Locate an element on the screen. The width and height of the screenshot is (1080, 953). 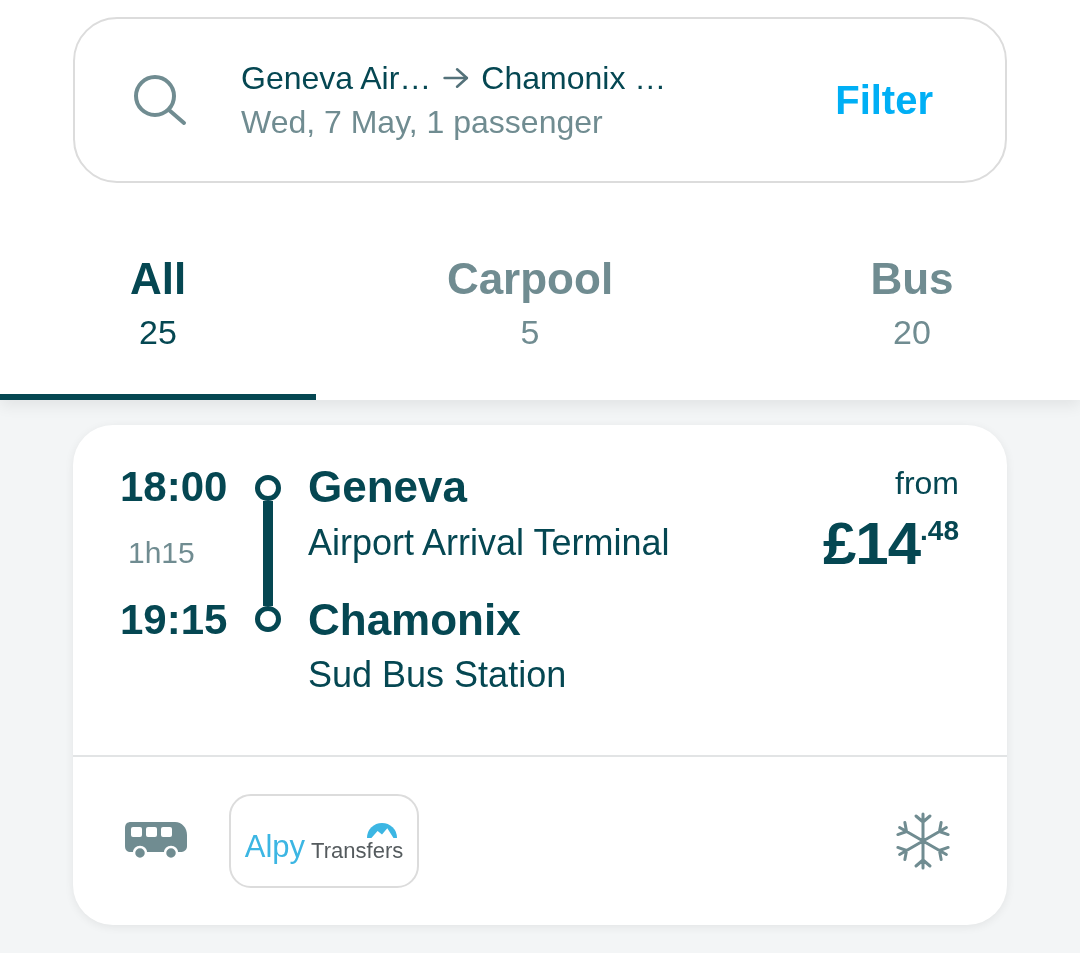
departure-time: 18:00 is located at coordinates (174, 487).